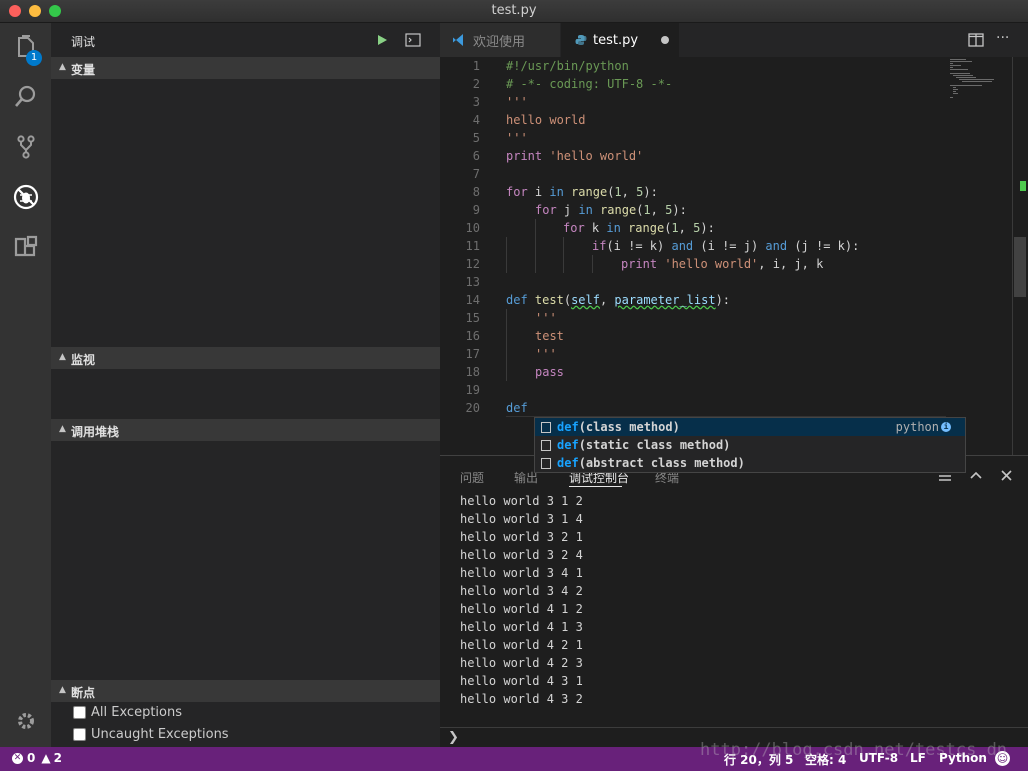 This screenshot has width=1028, height=771. I want to click on line-number: 1, so click(476, 66).